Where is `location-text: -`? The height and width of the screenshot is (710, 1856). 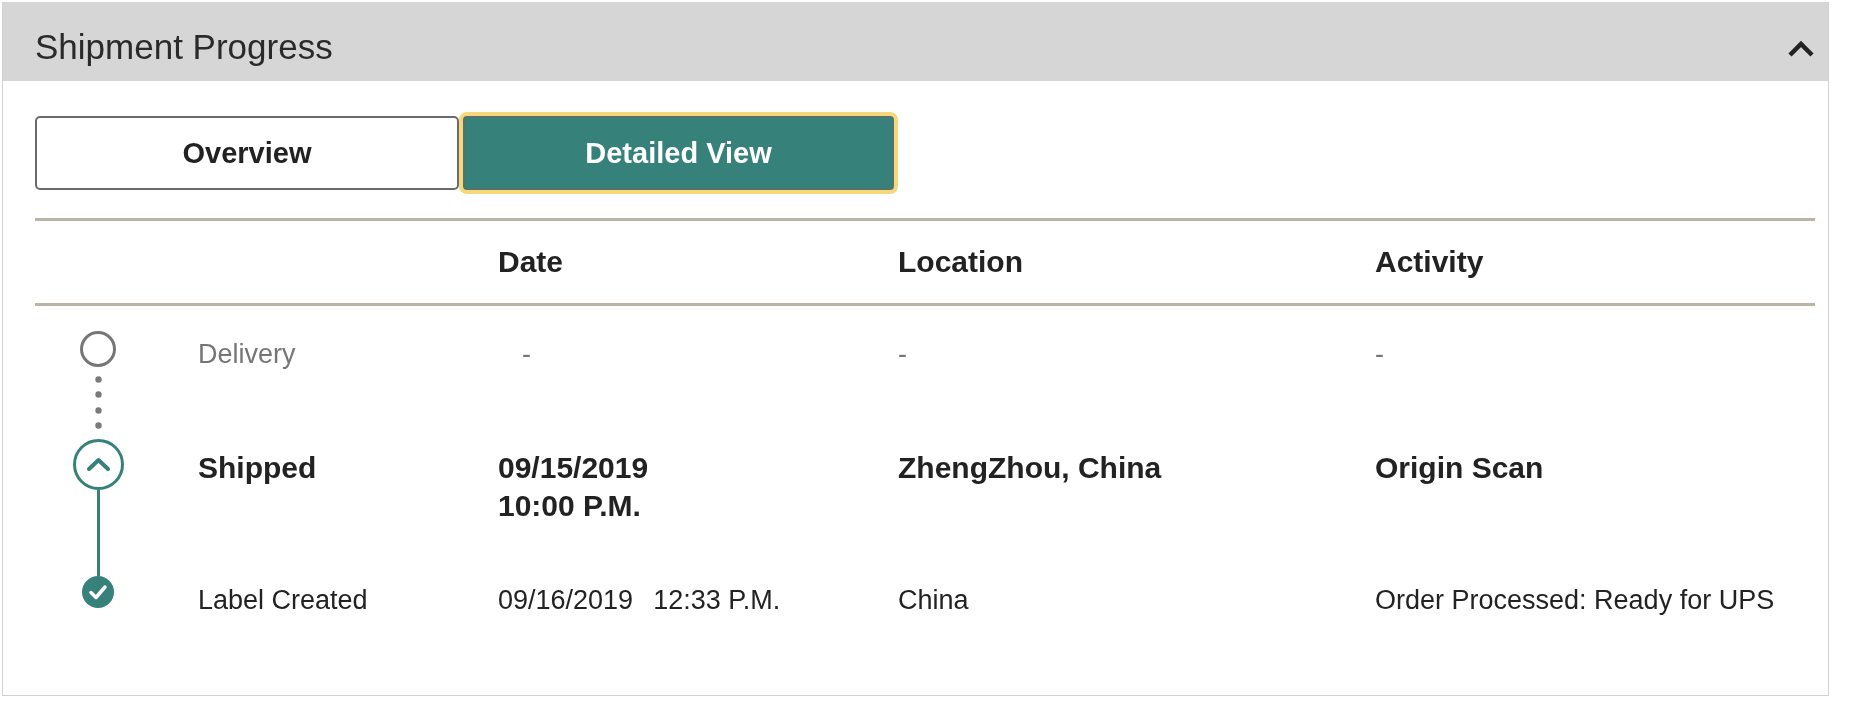
location-text: - is located at coordinates (902, 354).